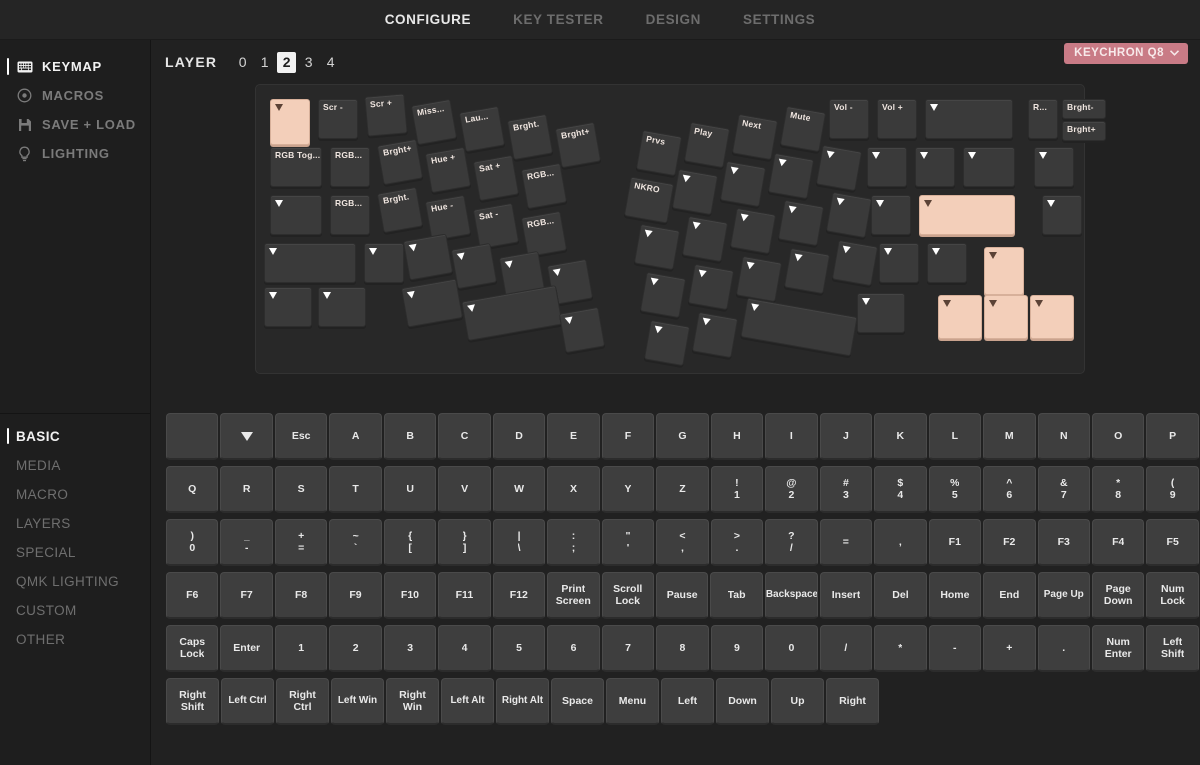 The height and width of the screenshot is (765, 1200). I want to click on picker-key: F3, so click(1063, 542).